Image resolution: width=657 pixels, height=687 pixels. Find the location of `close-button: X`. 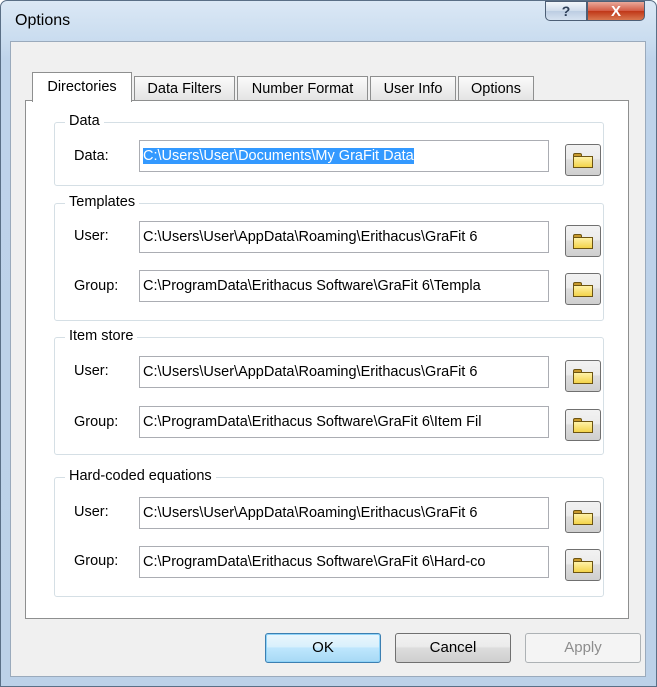

close-button: X is located at coordinates (616, 11).